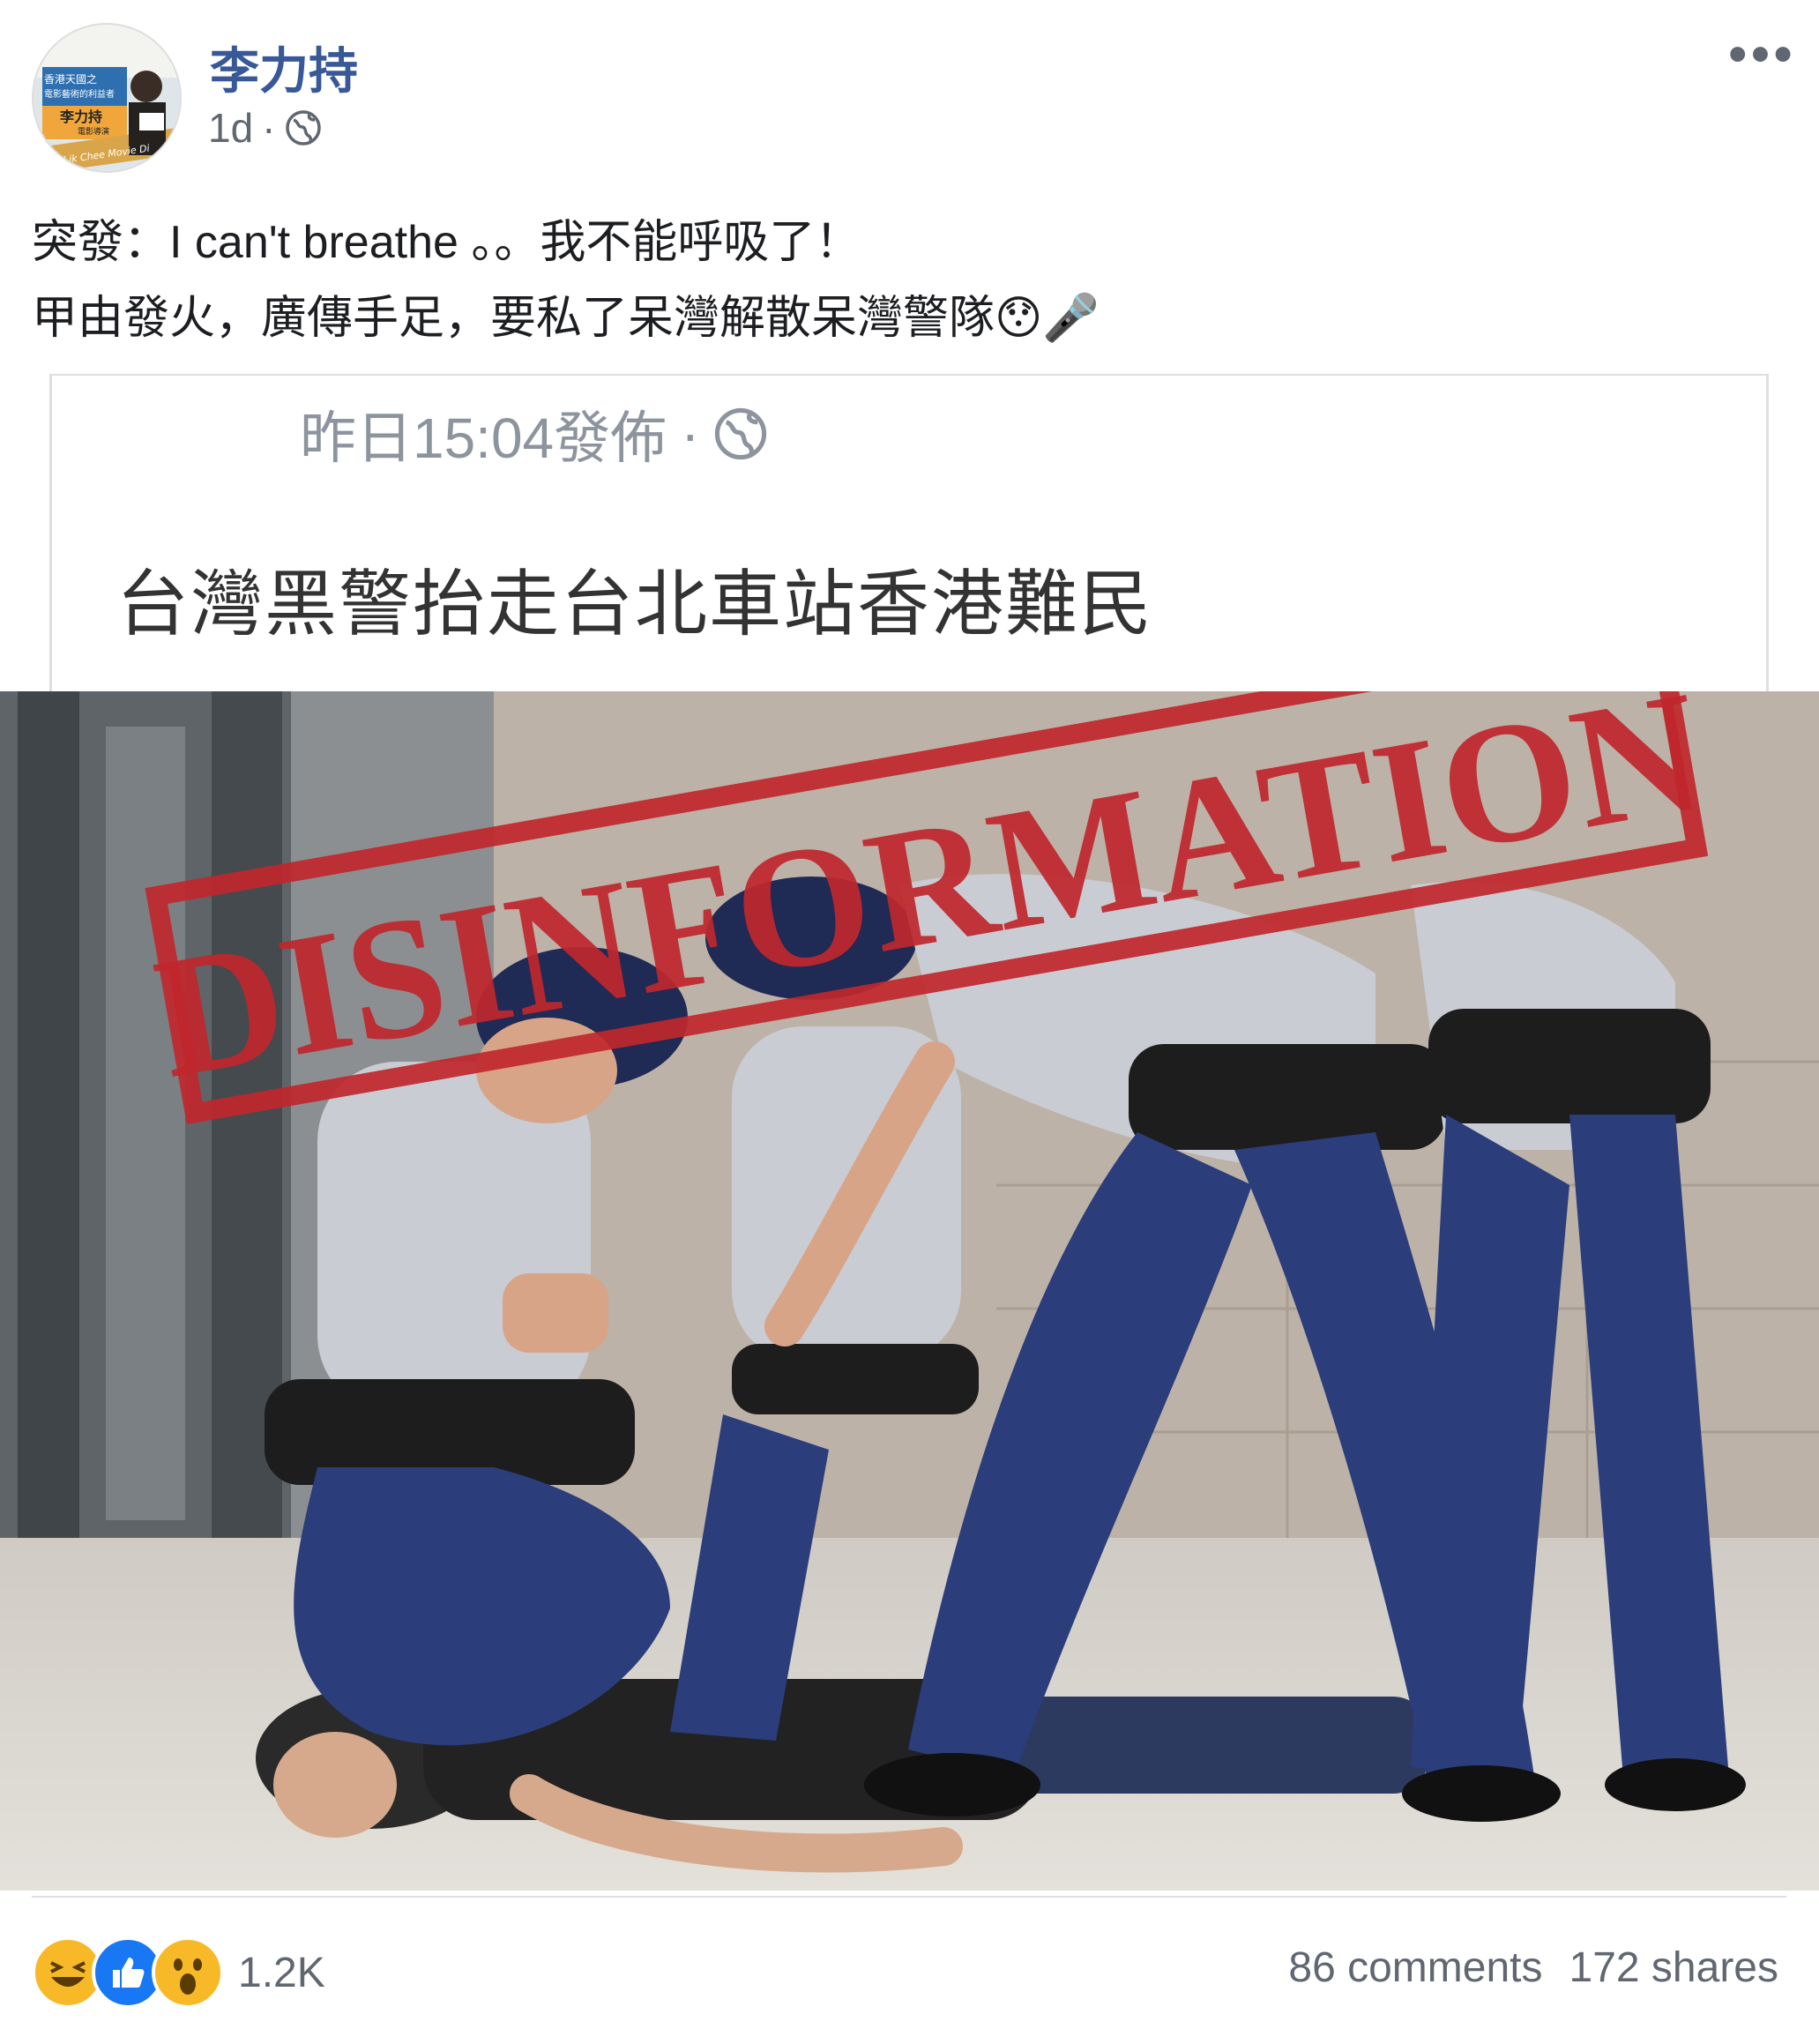 The width and height of the screenshot is (1819, 2044). I want to click on shared-post-timestamp: 昨日15:04發佈, so click(484, 438).